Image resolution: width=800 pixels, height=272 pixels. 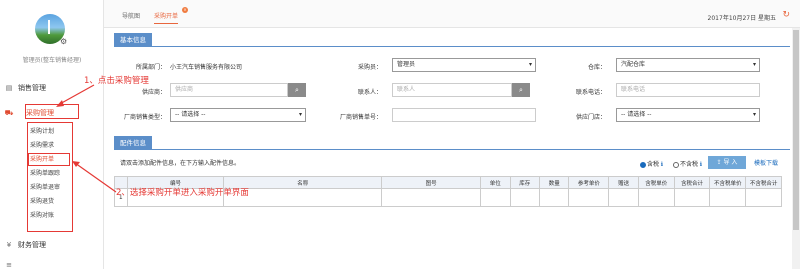 I want to click on annotation-arrows, so click(x=86, y=138).